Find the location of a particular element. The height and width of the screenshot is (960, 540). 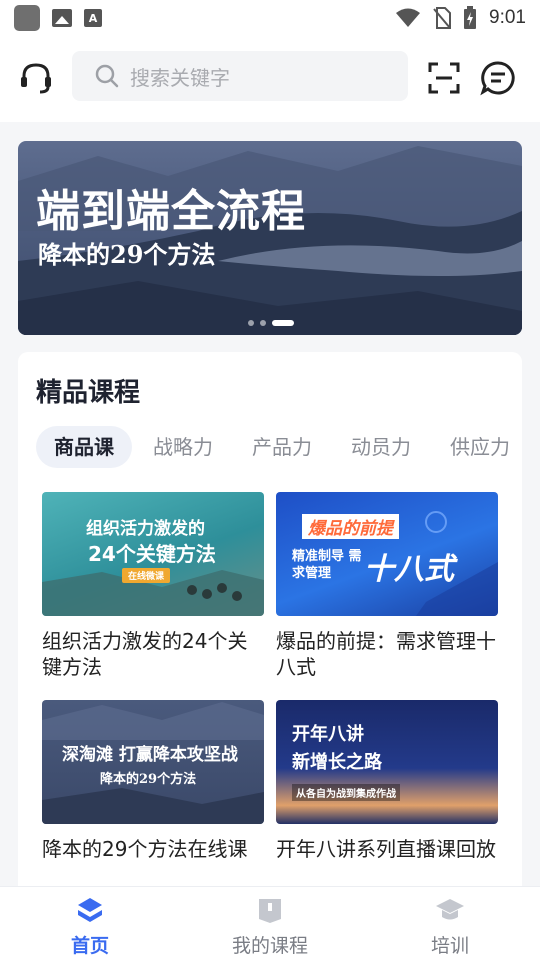

course-title: 组织活力激发的24个关键方法 is located at coordinates (145, 654).